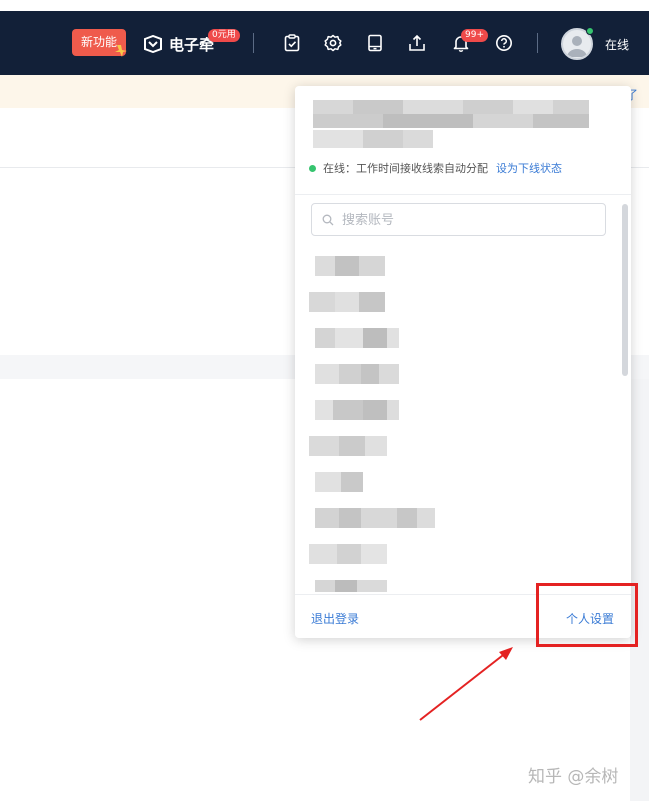 The image size is (649, 801). I want to click on logout-link: 退出登录, so click(335, 618).